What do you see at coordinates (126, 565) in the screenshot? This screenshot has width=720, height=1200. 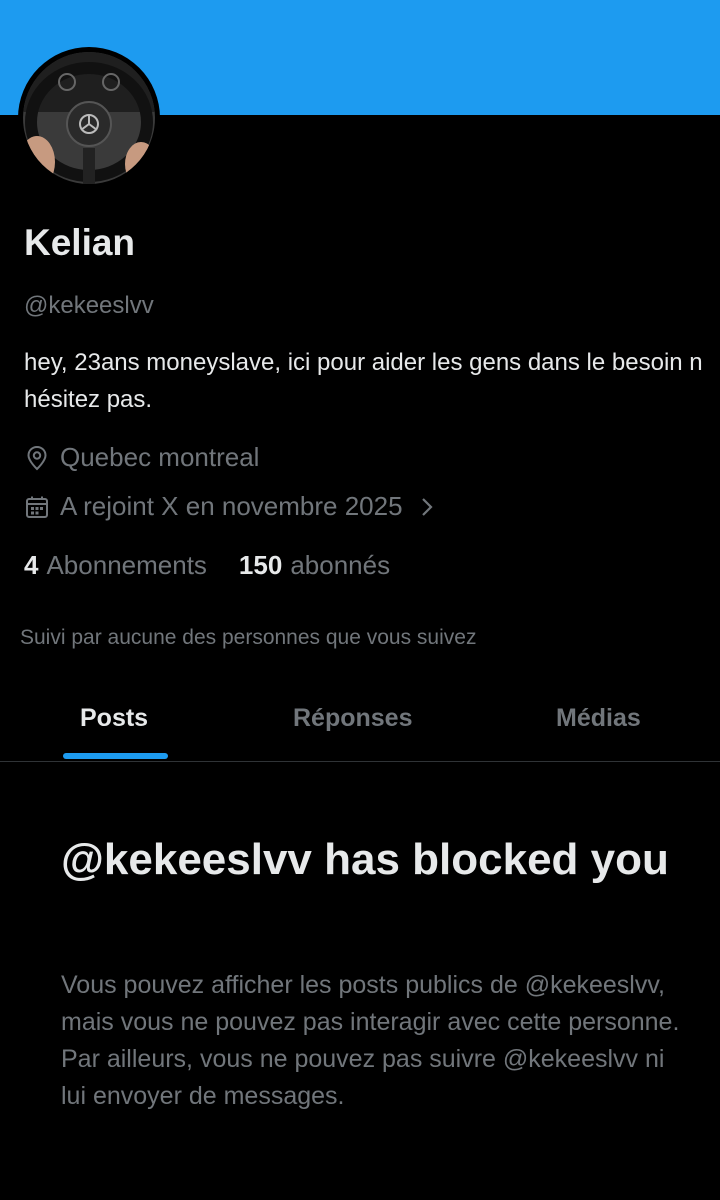 I see `following-label: Abonnements` at bounding box center [126, 565].